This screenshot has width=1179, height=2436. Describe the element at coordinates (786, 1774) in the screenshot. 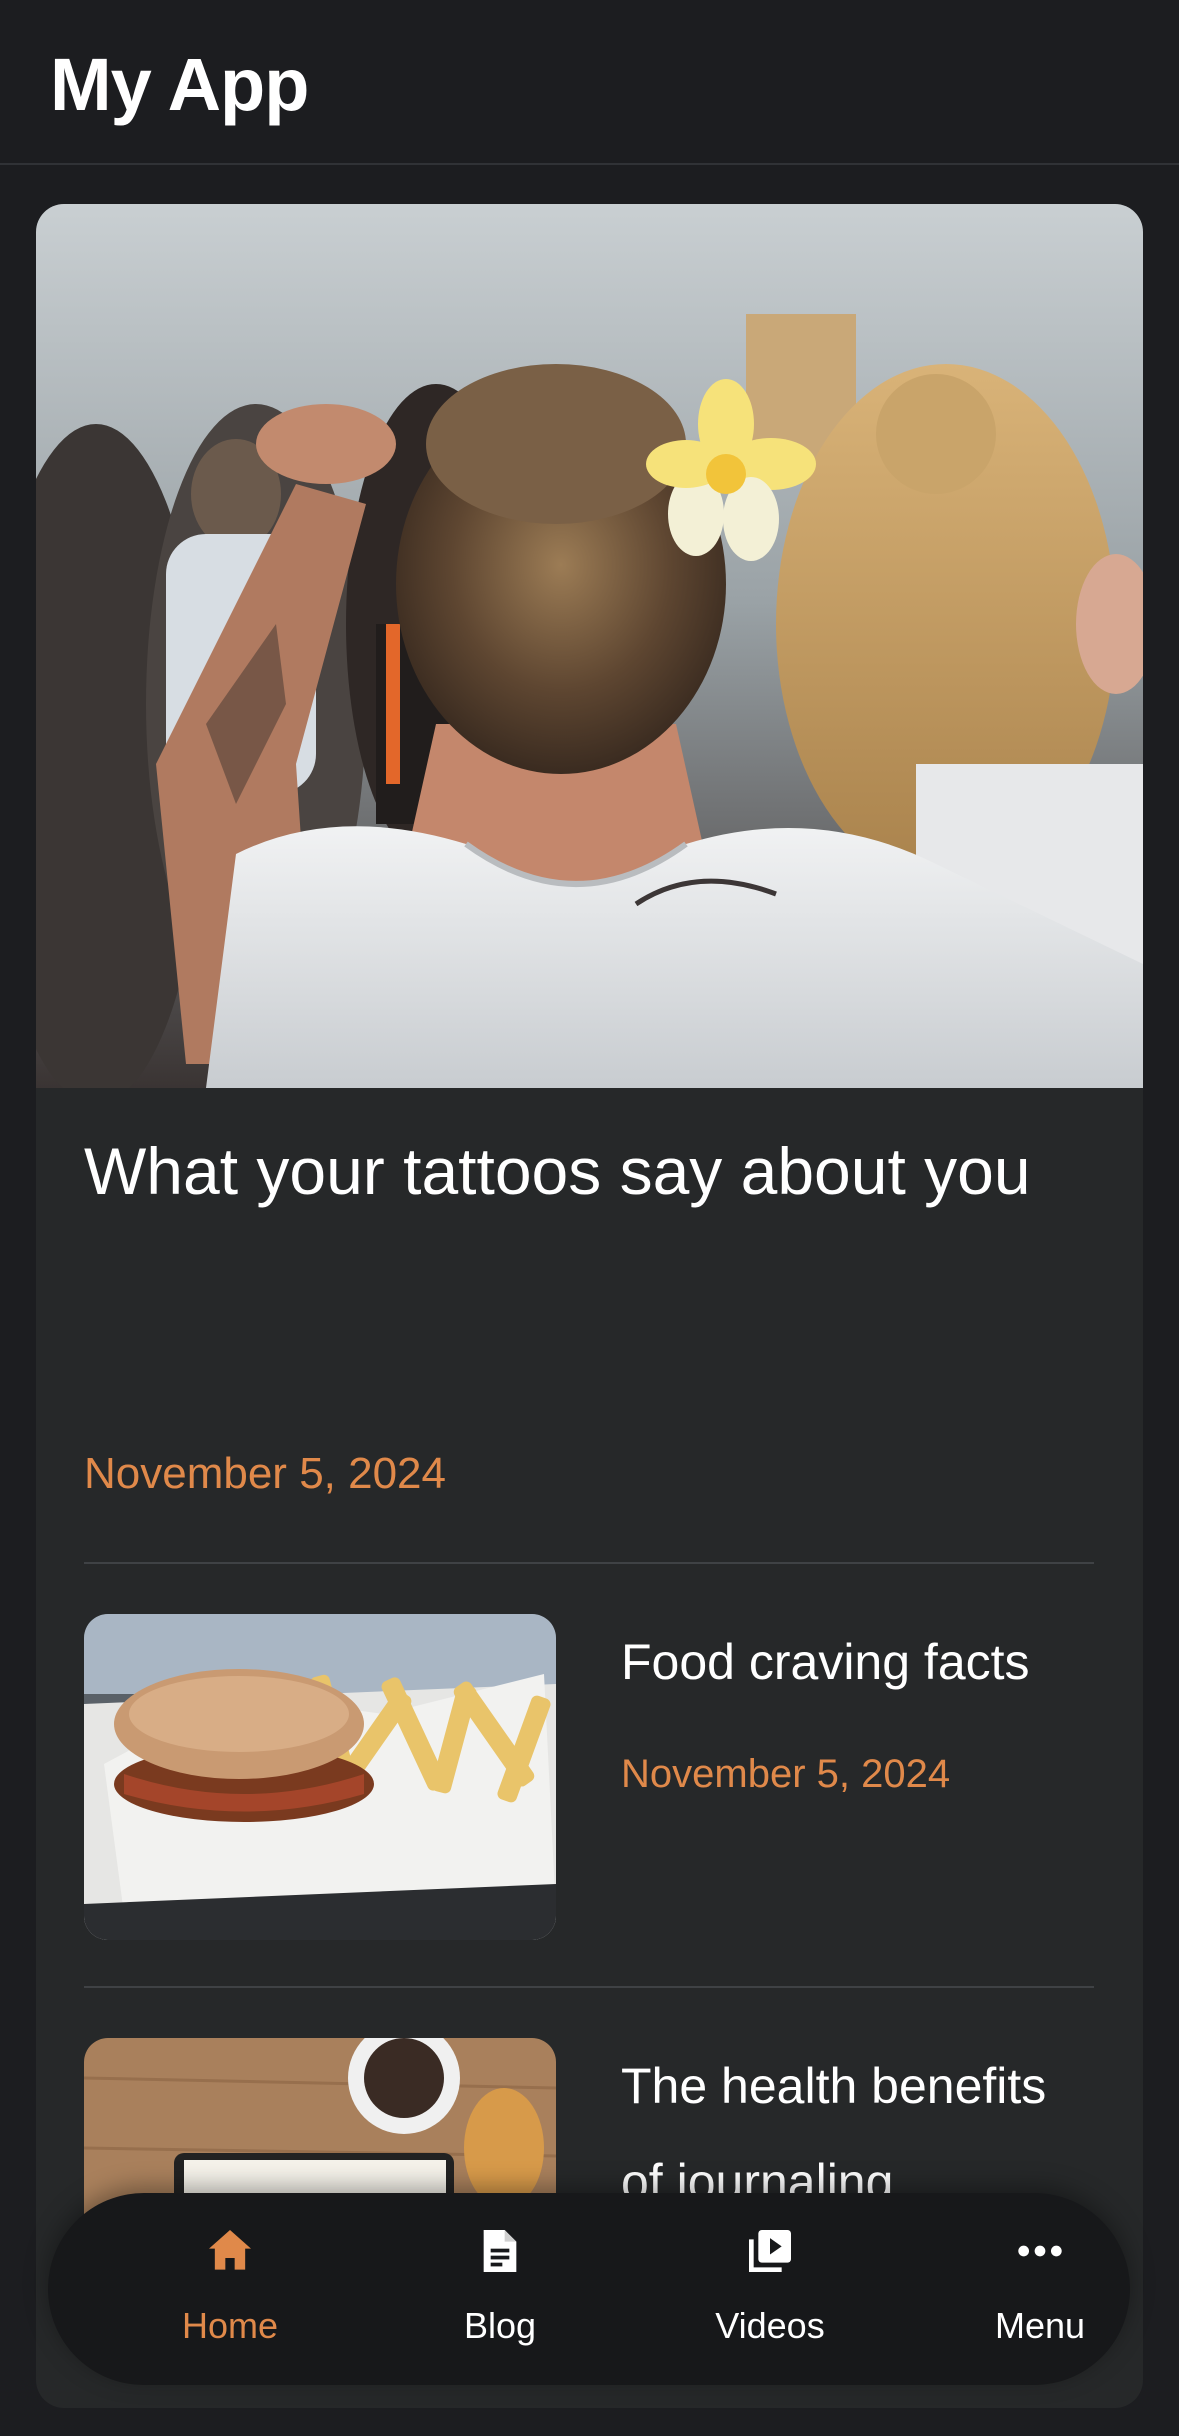

I see `article-date: November 5, 2024` at that location.